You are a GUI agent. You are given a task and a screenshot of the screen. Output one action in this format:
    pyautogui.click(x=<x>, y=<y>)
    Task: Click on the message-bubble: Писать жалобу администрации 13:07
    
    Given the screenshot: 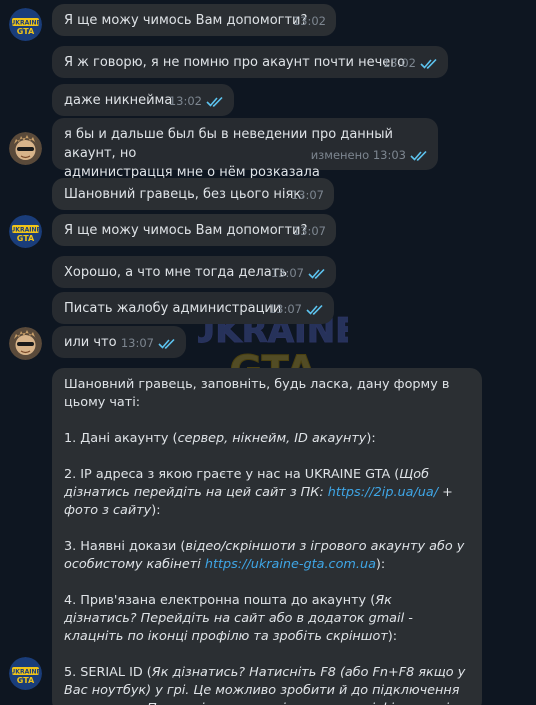 What is the action you would take?
    pyautogui.click(x=193, y=308)
    